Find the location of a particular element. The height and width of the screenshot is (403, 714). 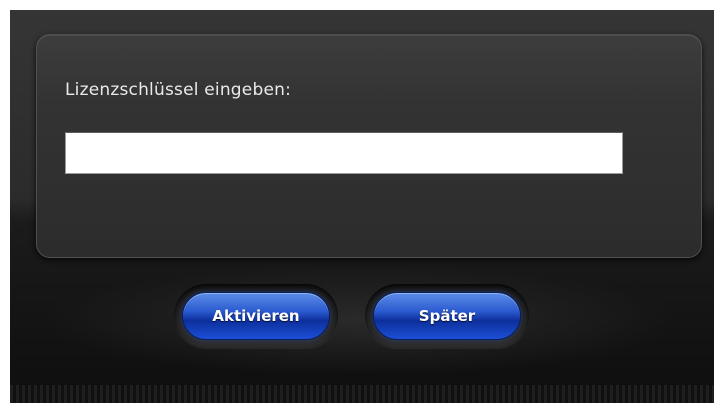

later-button-frame: Später is located at coordinates (447, 316).